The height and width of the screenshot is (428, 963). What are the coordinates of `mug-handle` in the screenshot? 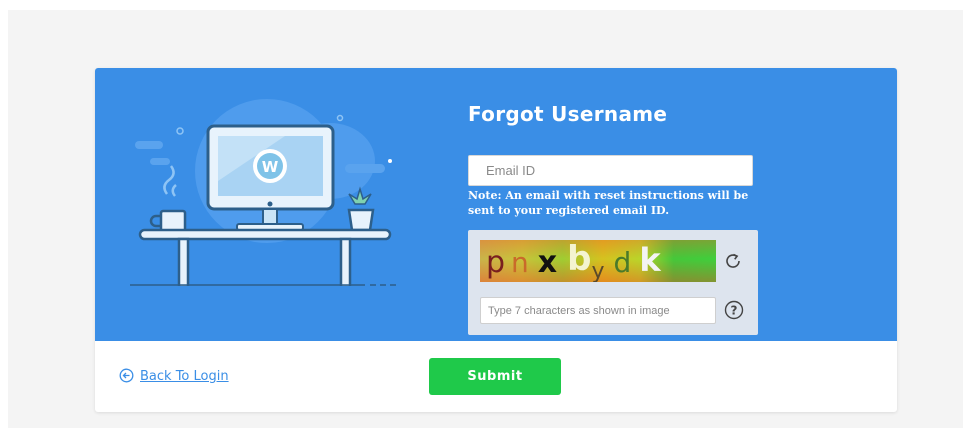 It's located at (155, 221).